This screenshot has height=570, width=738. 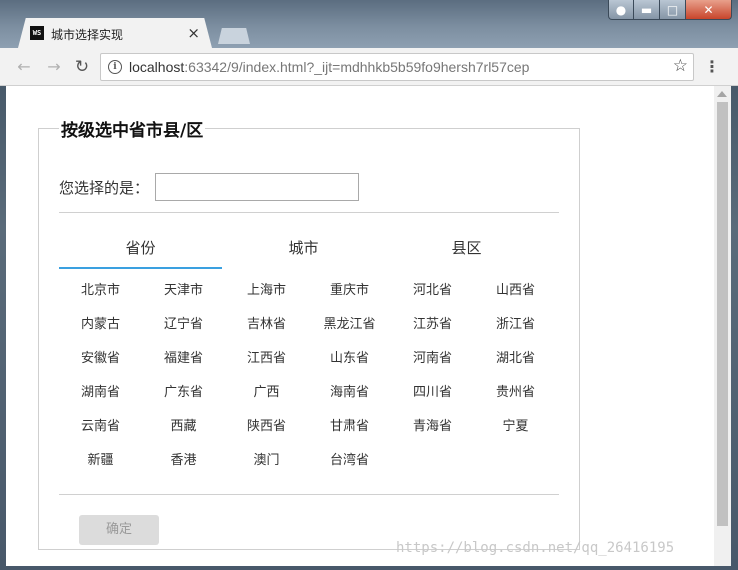 What do you see at coordinates (100, 359) in the screenshot?
I see `region-item: 安徽省` at bounding box center [100, 359].